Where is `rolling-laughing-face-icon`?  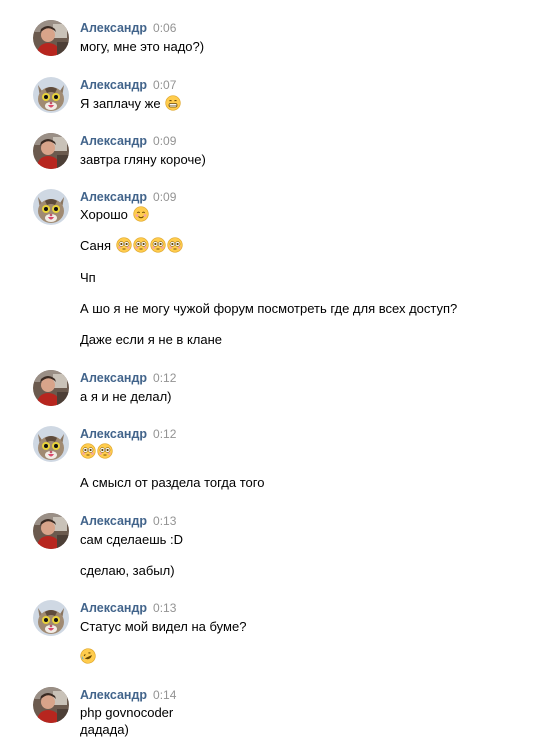
rolling-laughing-face-icon is located at coordinates (88, 656).